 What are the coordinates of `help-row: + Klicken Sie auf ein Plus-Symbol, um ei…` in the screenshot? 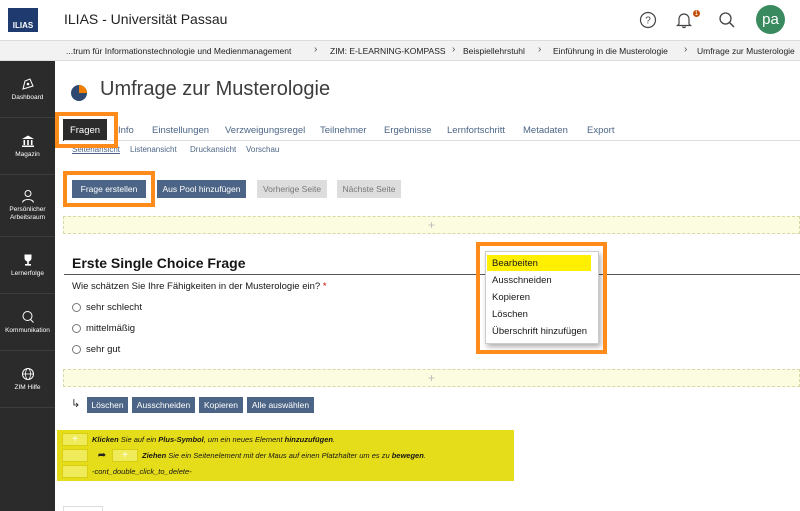 It's located at (198, 439).